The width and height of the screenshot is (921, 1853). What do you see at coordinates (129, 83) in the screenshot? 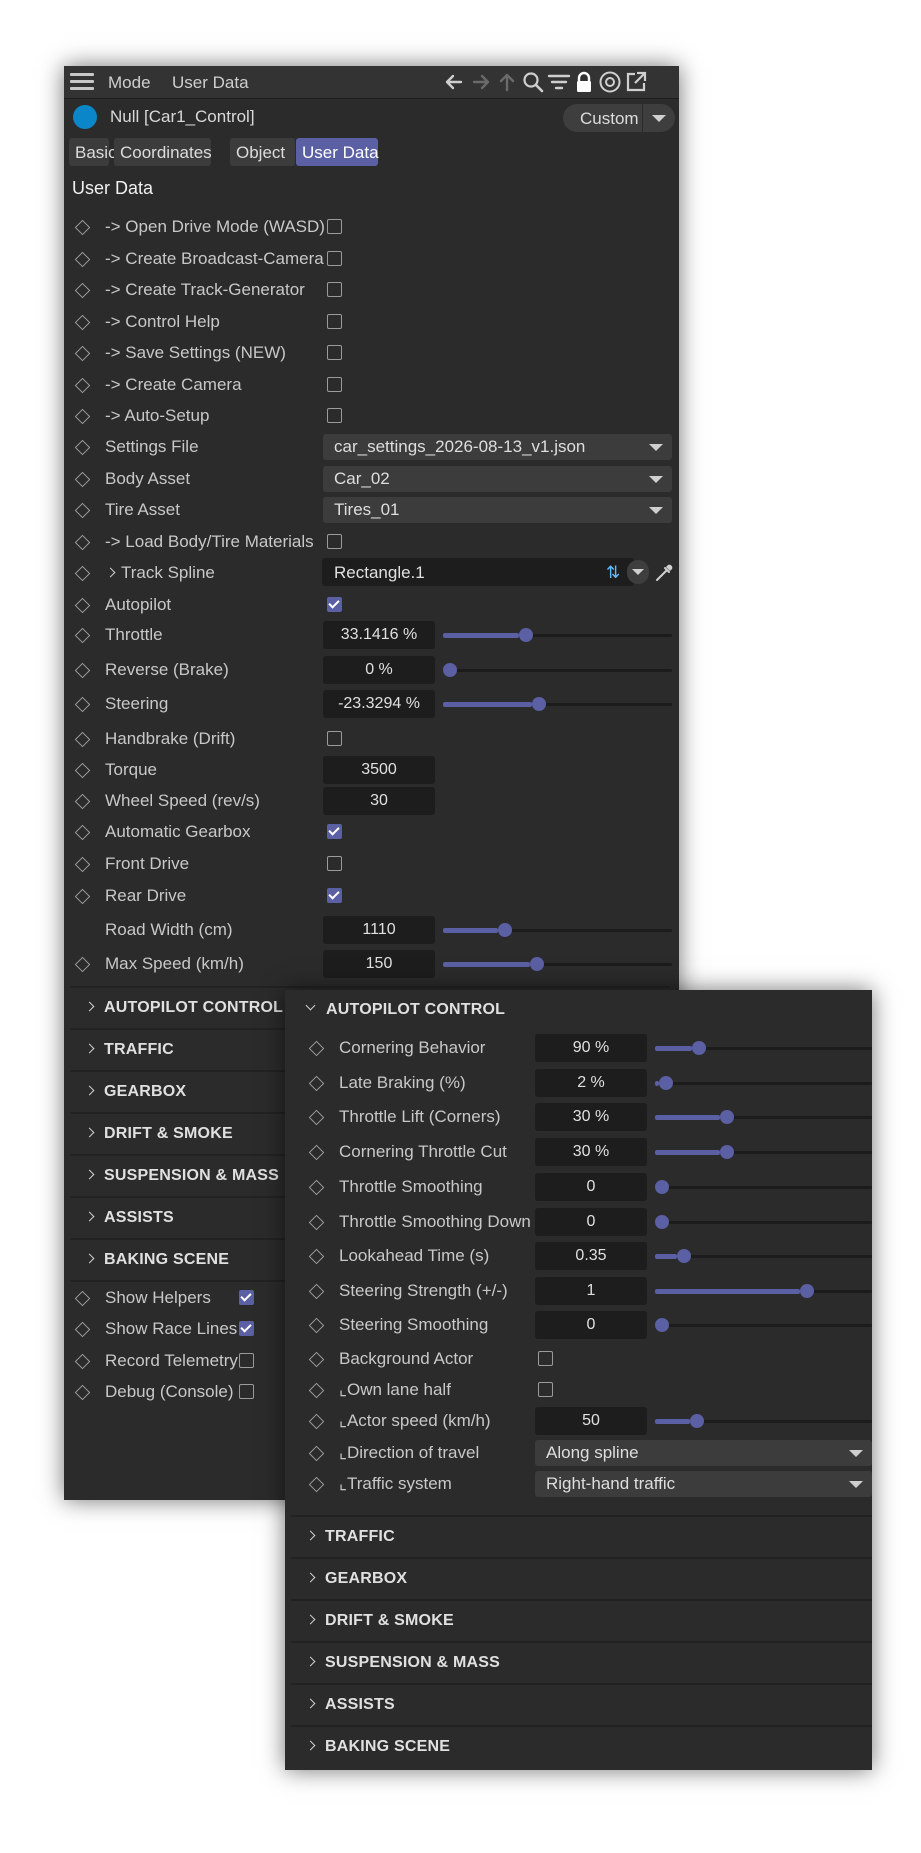
I see `menu-mode: Mode` at bounding box center [129, 83].